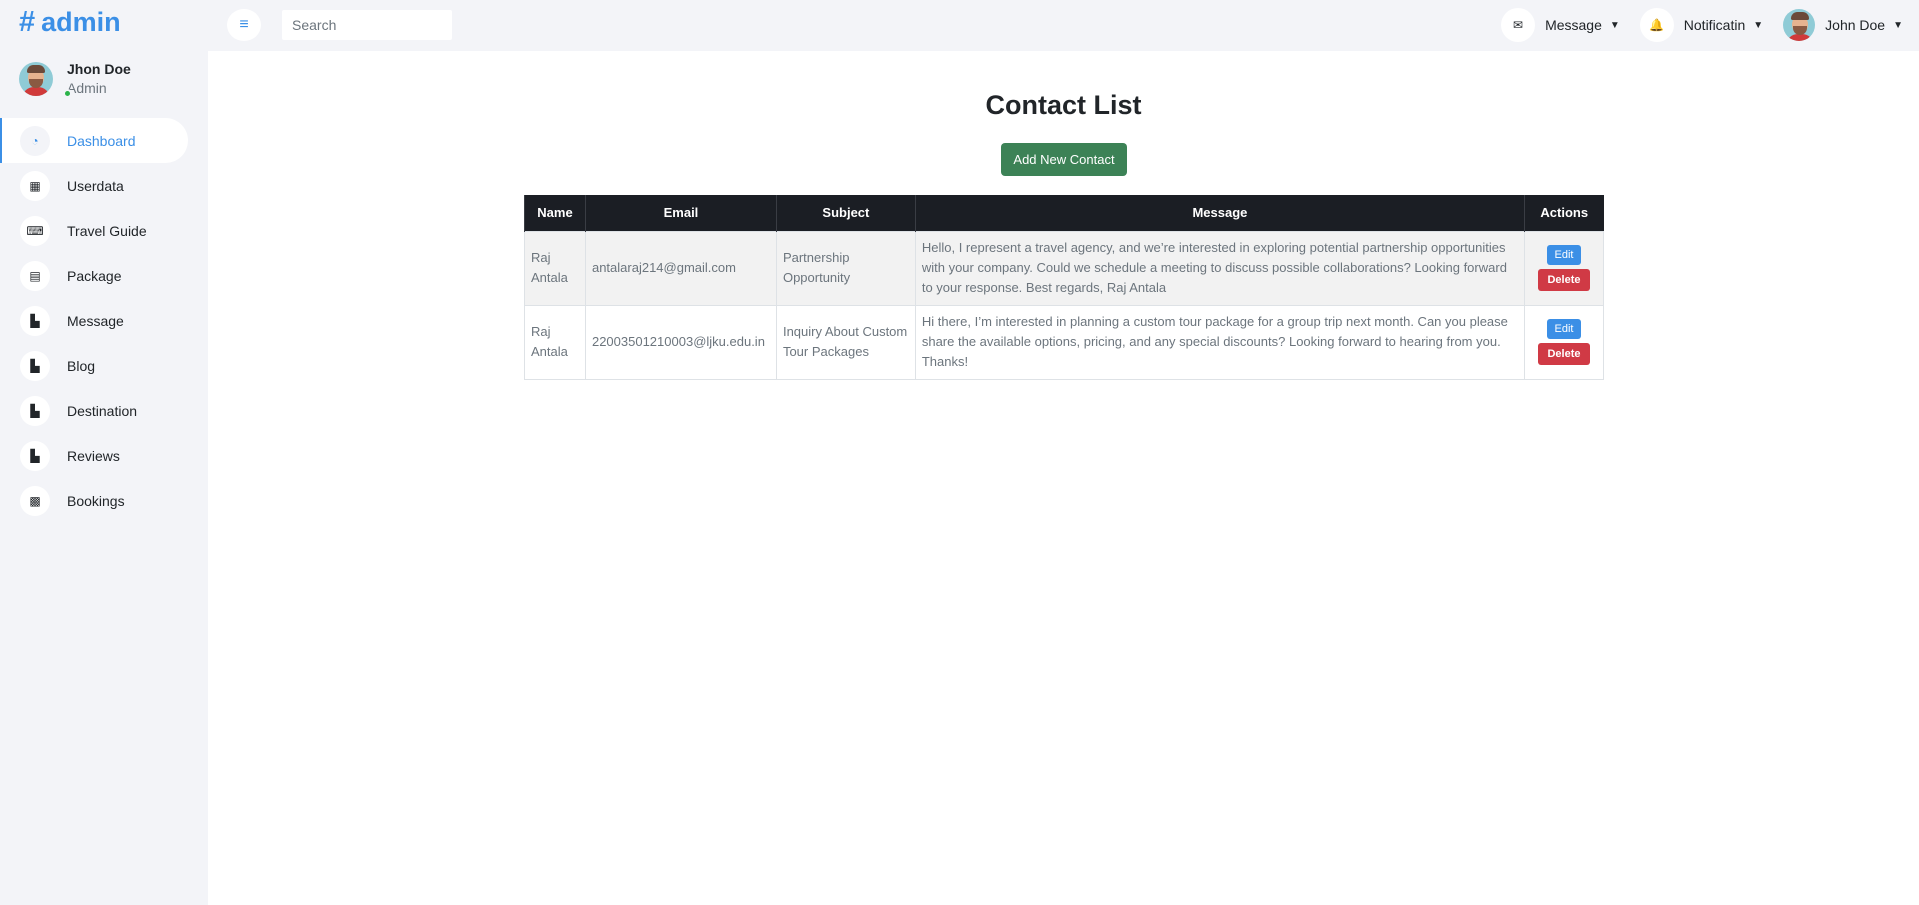  What do you see at coordinates (81, 365) in the screenshot?
I see `sidebar-item-label: Blog` at bounding box center [81, 365].